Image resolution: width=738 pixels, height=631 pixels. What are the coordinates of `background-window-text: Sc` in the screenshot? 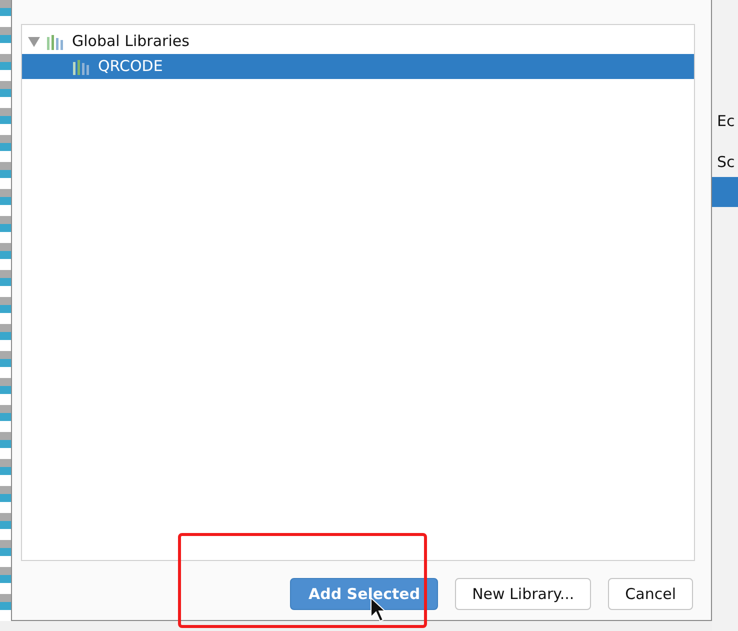 It's located at (726, 162).